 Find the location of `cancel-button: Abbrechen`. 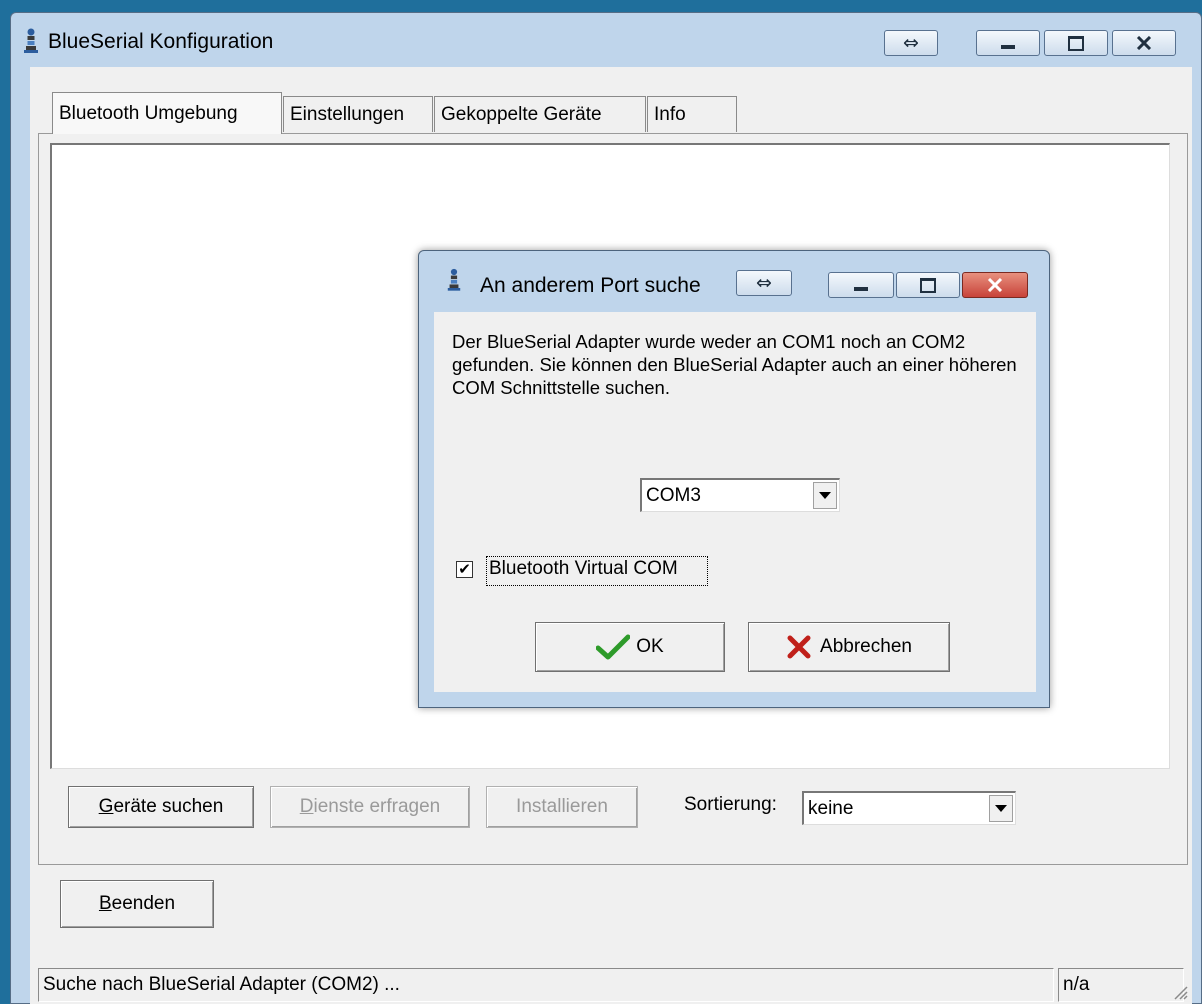

cancel-button: Abbrechen is located at coordinates (849, 647).